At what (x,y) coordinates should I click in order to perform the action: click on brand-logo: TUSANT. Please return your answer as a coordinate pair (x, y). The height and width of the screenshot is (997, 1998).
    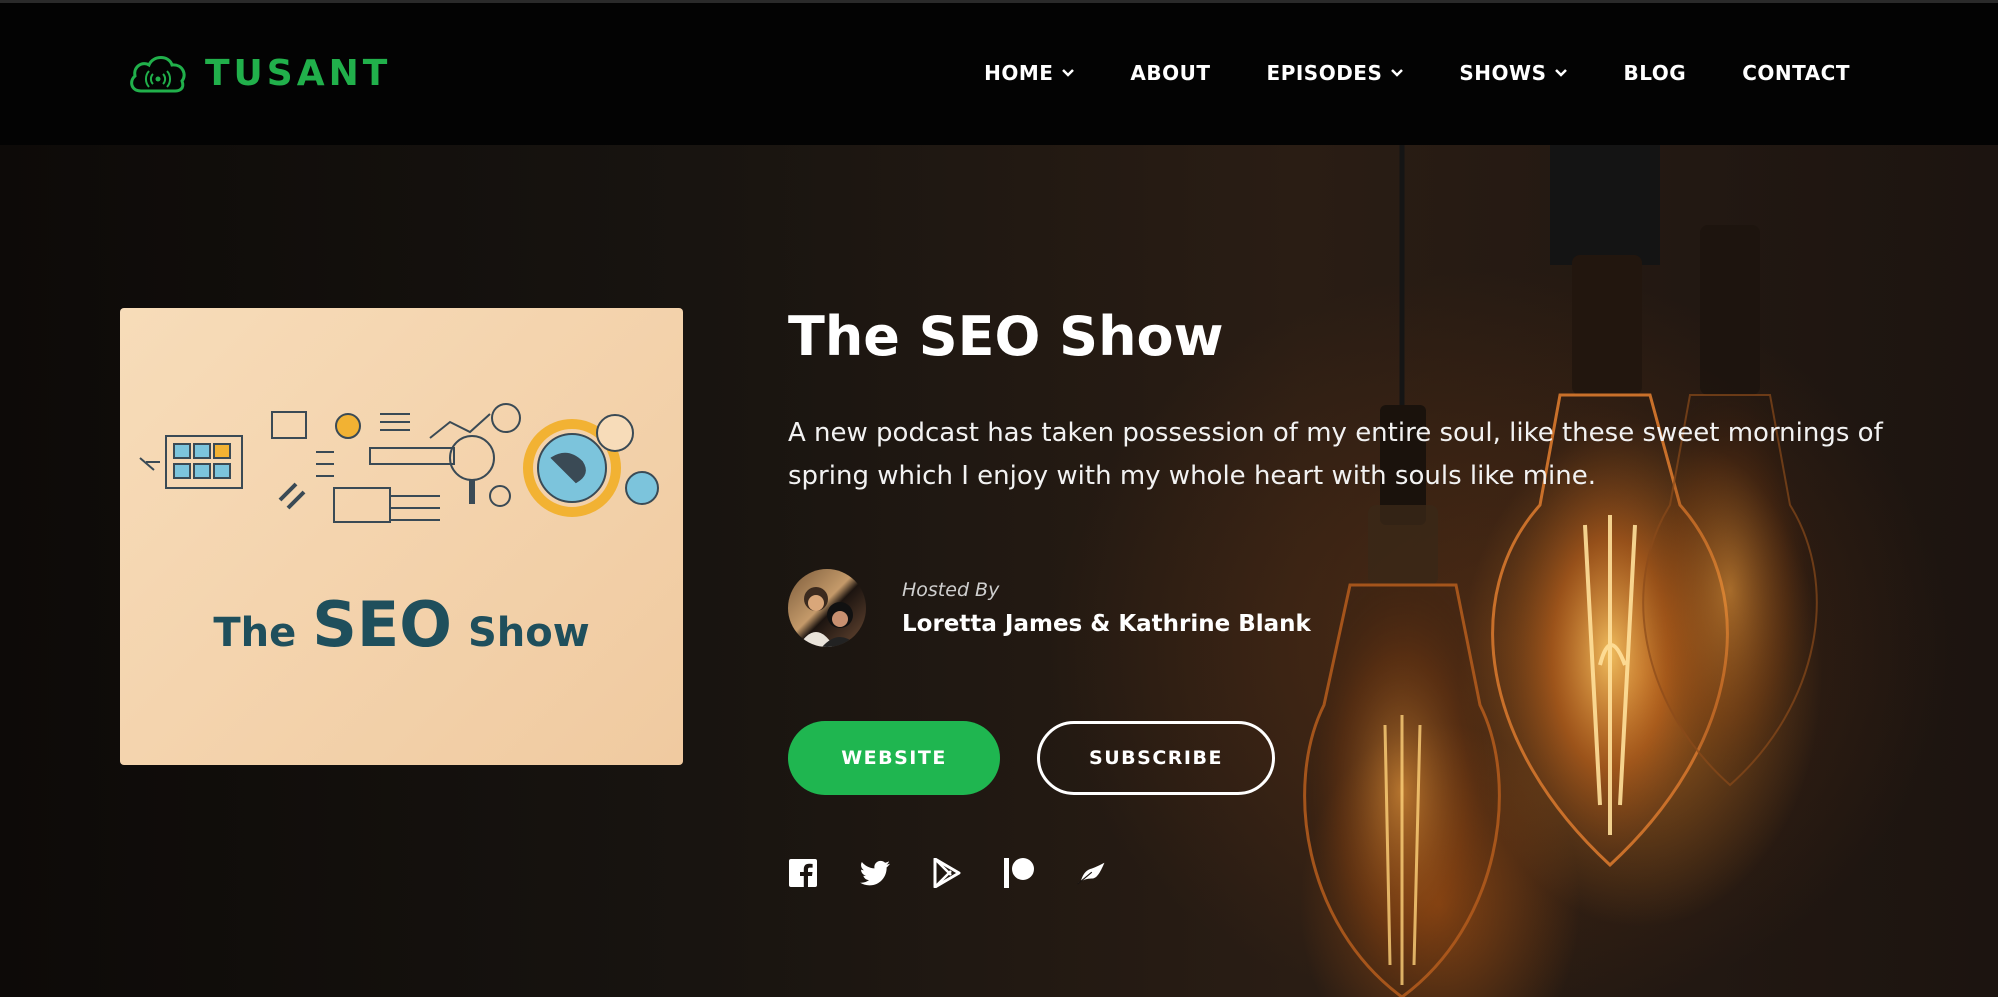
    Looking at the image, I should click on (259, 73).